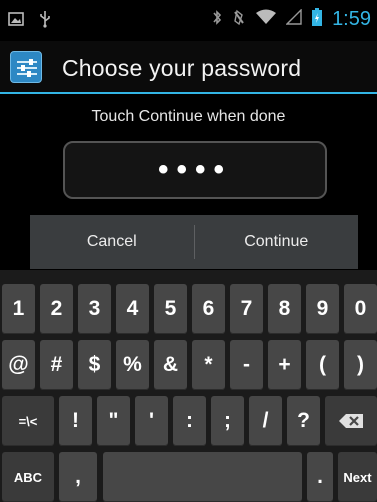  What do you see at coordinates (112, 242) in the screenshot?
I see `cancel-button: Cancel` at bounding box center [112, 242].